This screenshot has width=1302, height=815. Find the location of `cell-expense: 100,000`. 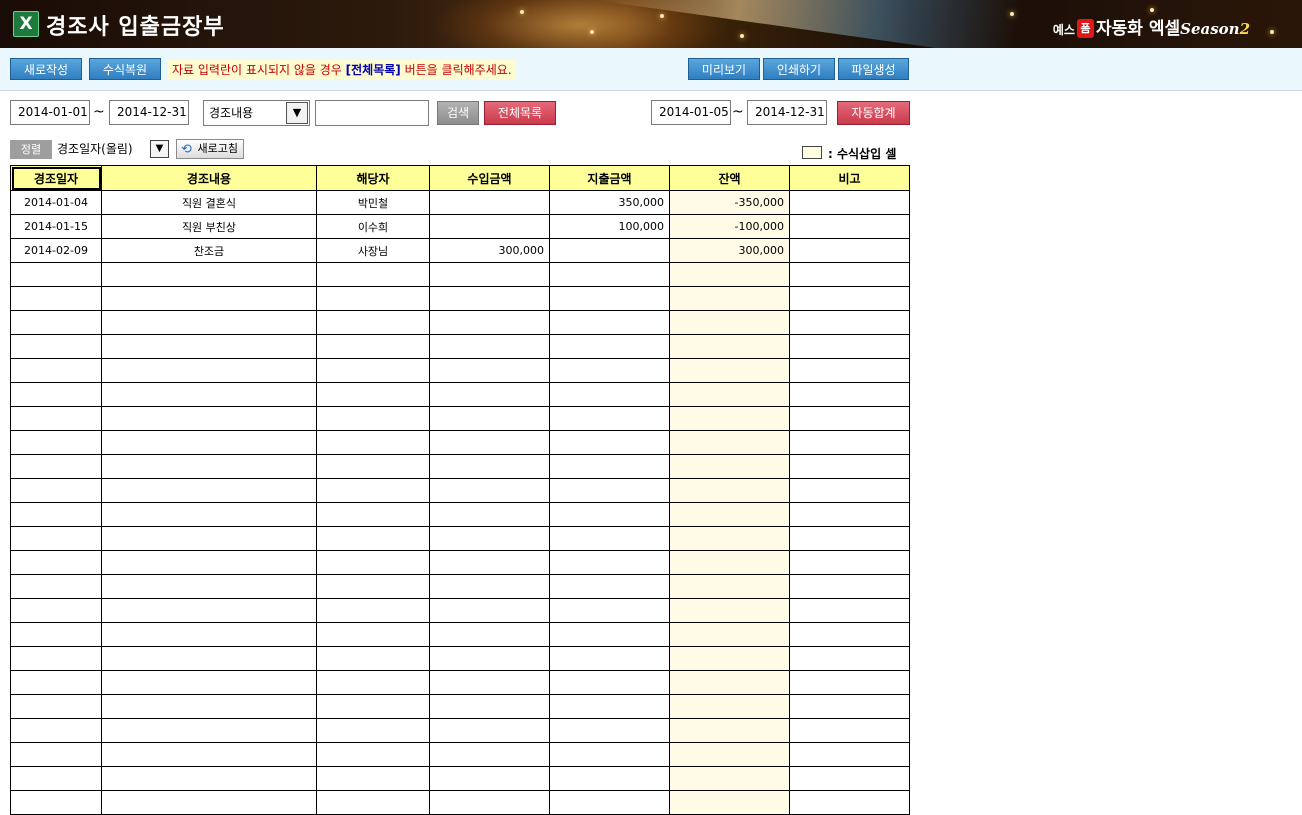

cell-expense: 100,000 is located at coordinates (609, 226).